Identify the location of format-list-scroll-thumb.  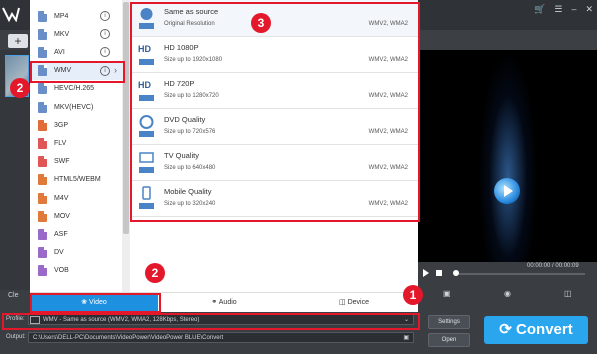
(126, 118).